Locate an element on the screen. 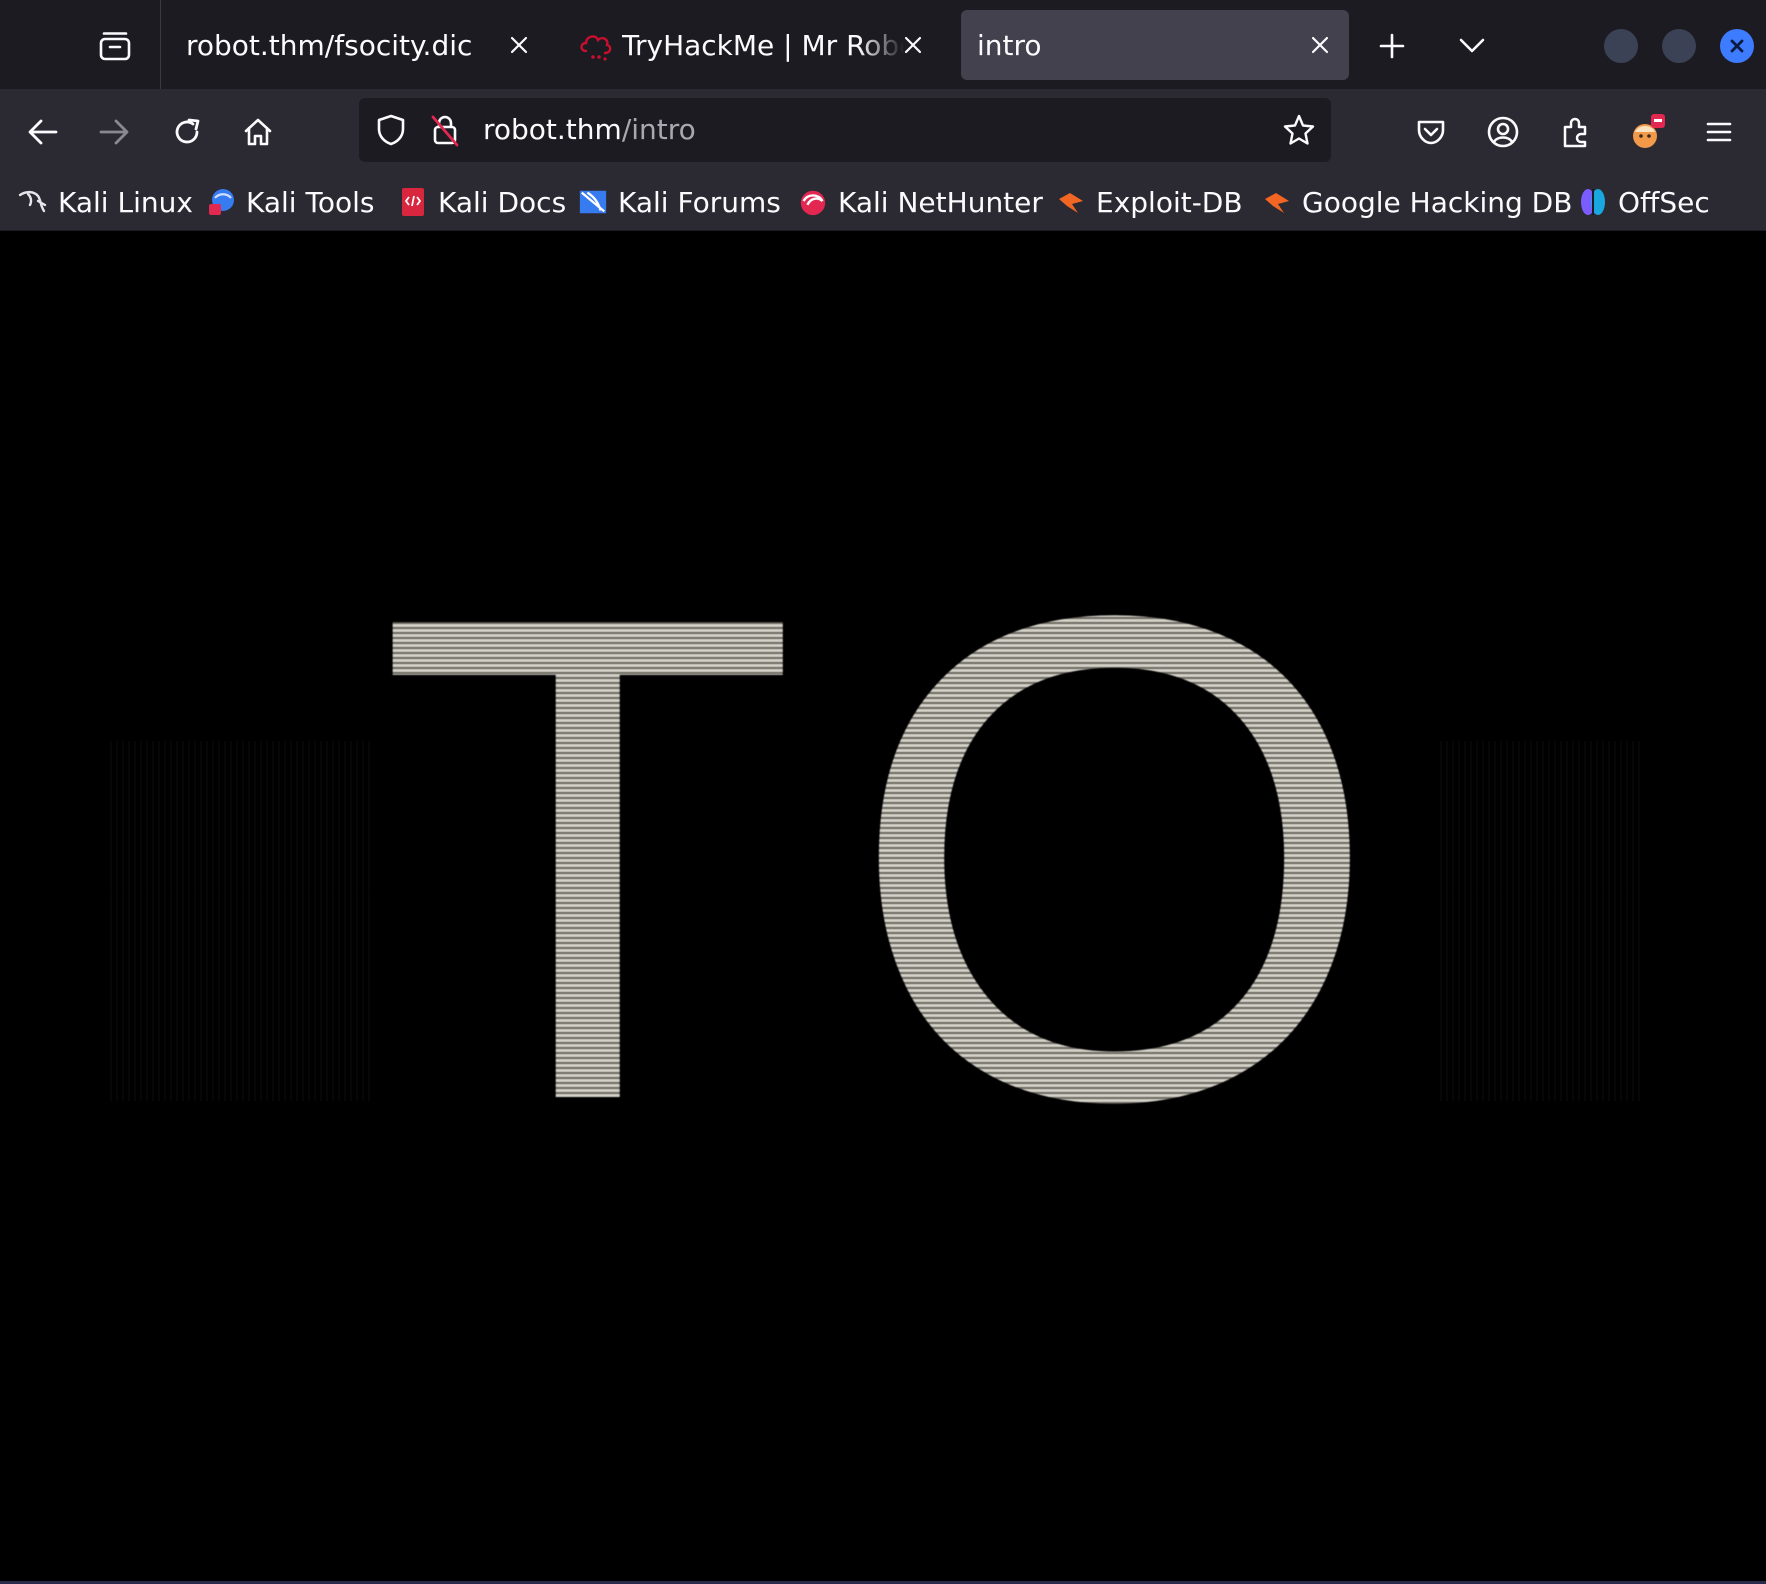 The image size is (1766, 1584). kali-nethunter-icon is located at coordinates (813, 202).